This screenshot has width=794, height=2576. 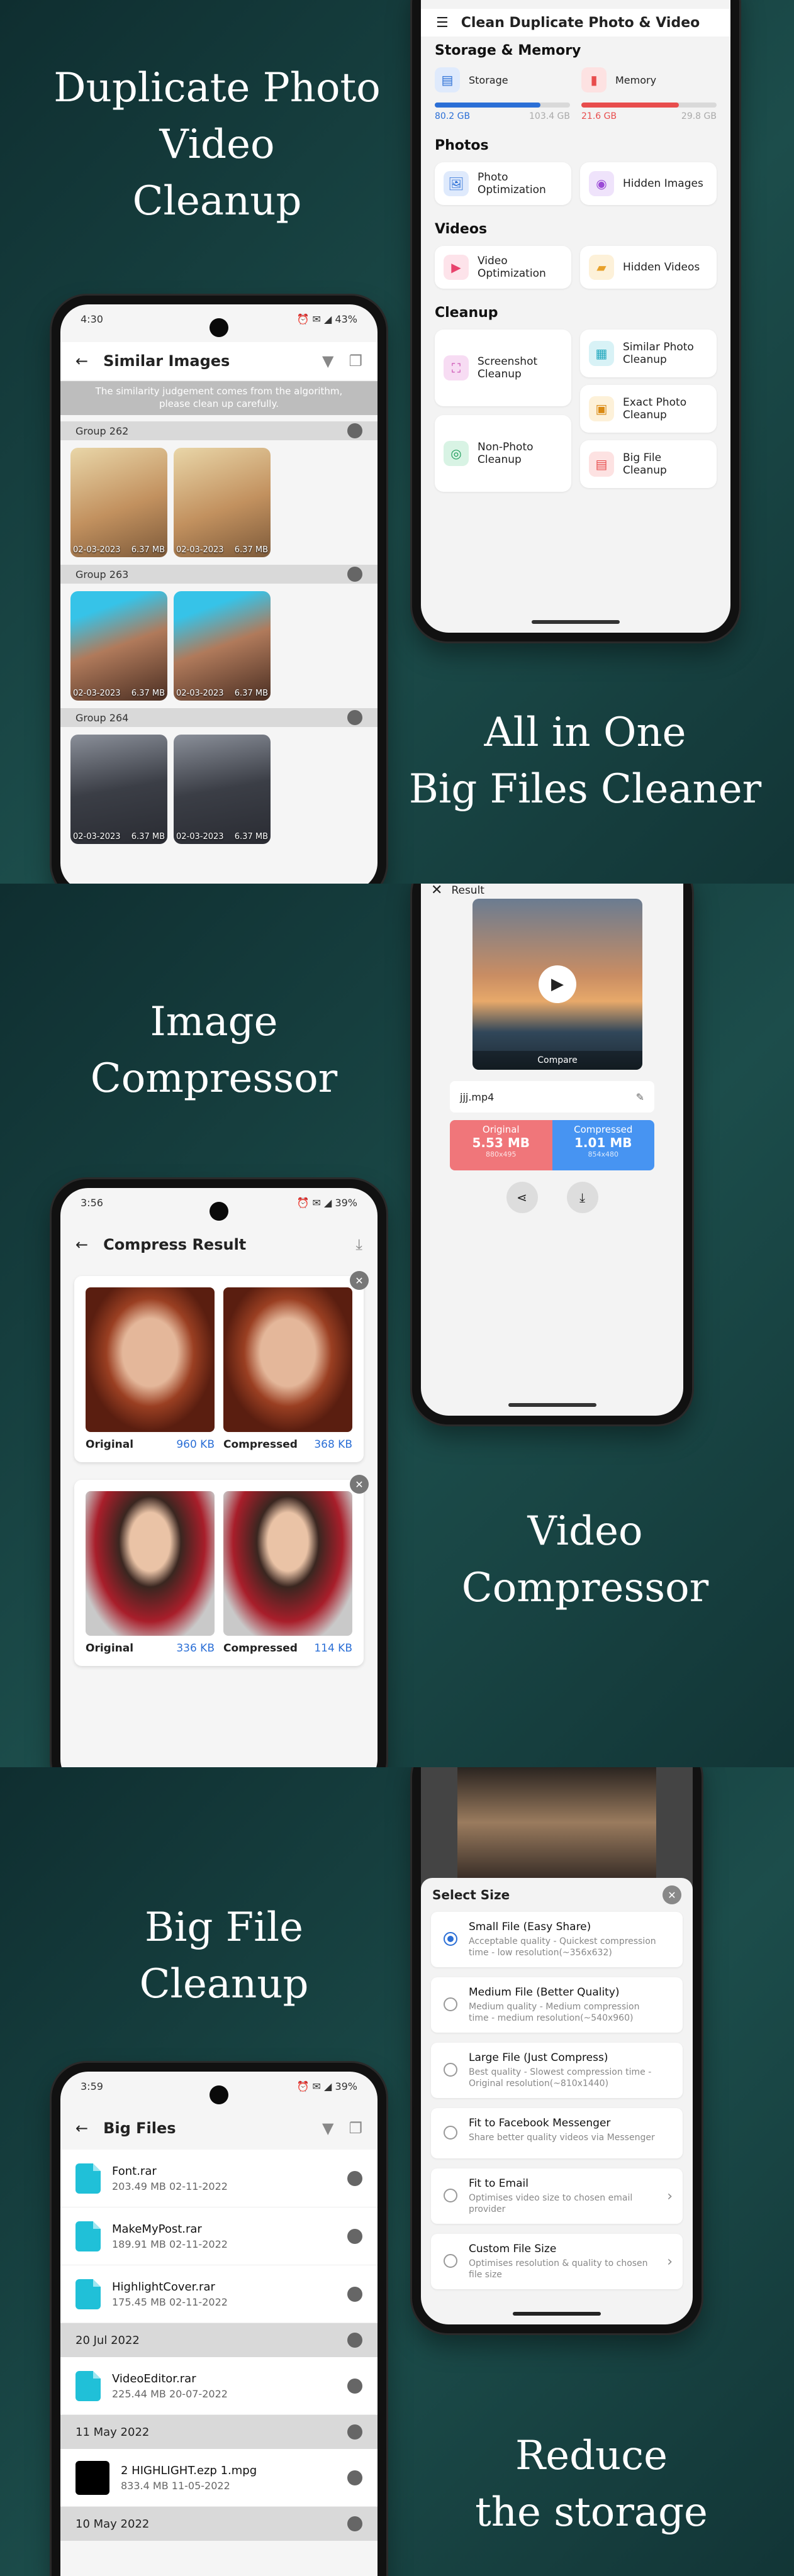 I want to click on menu-icon: ☰, so click(x=442, y=23).